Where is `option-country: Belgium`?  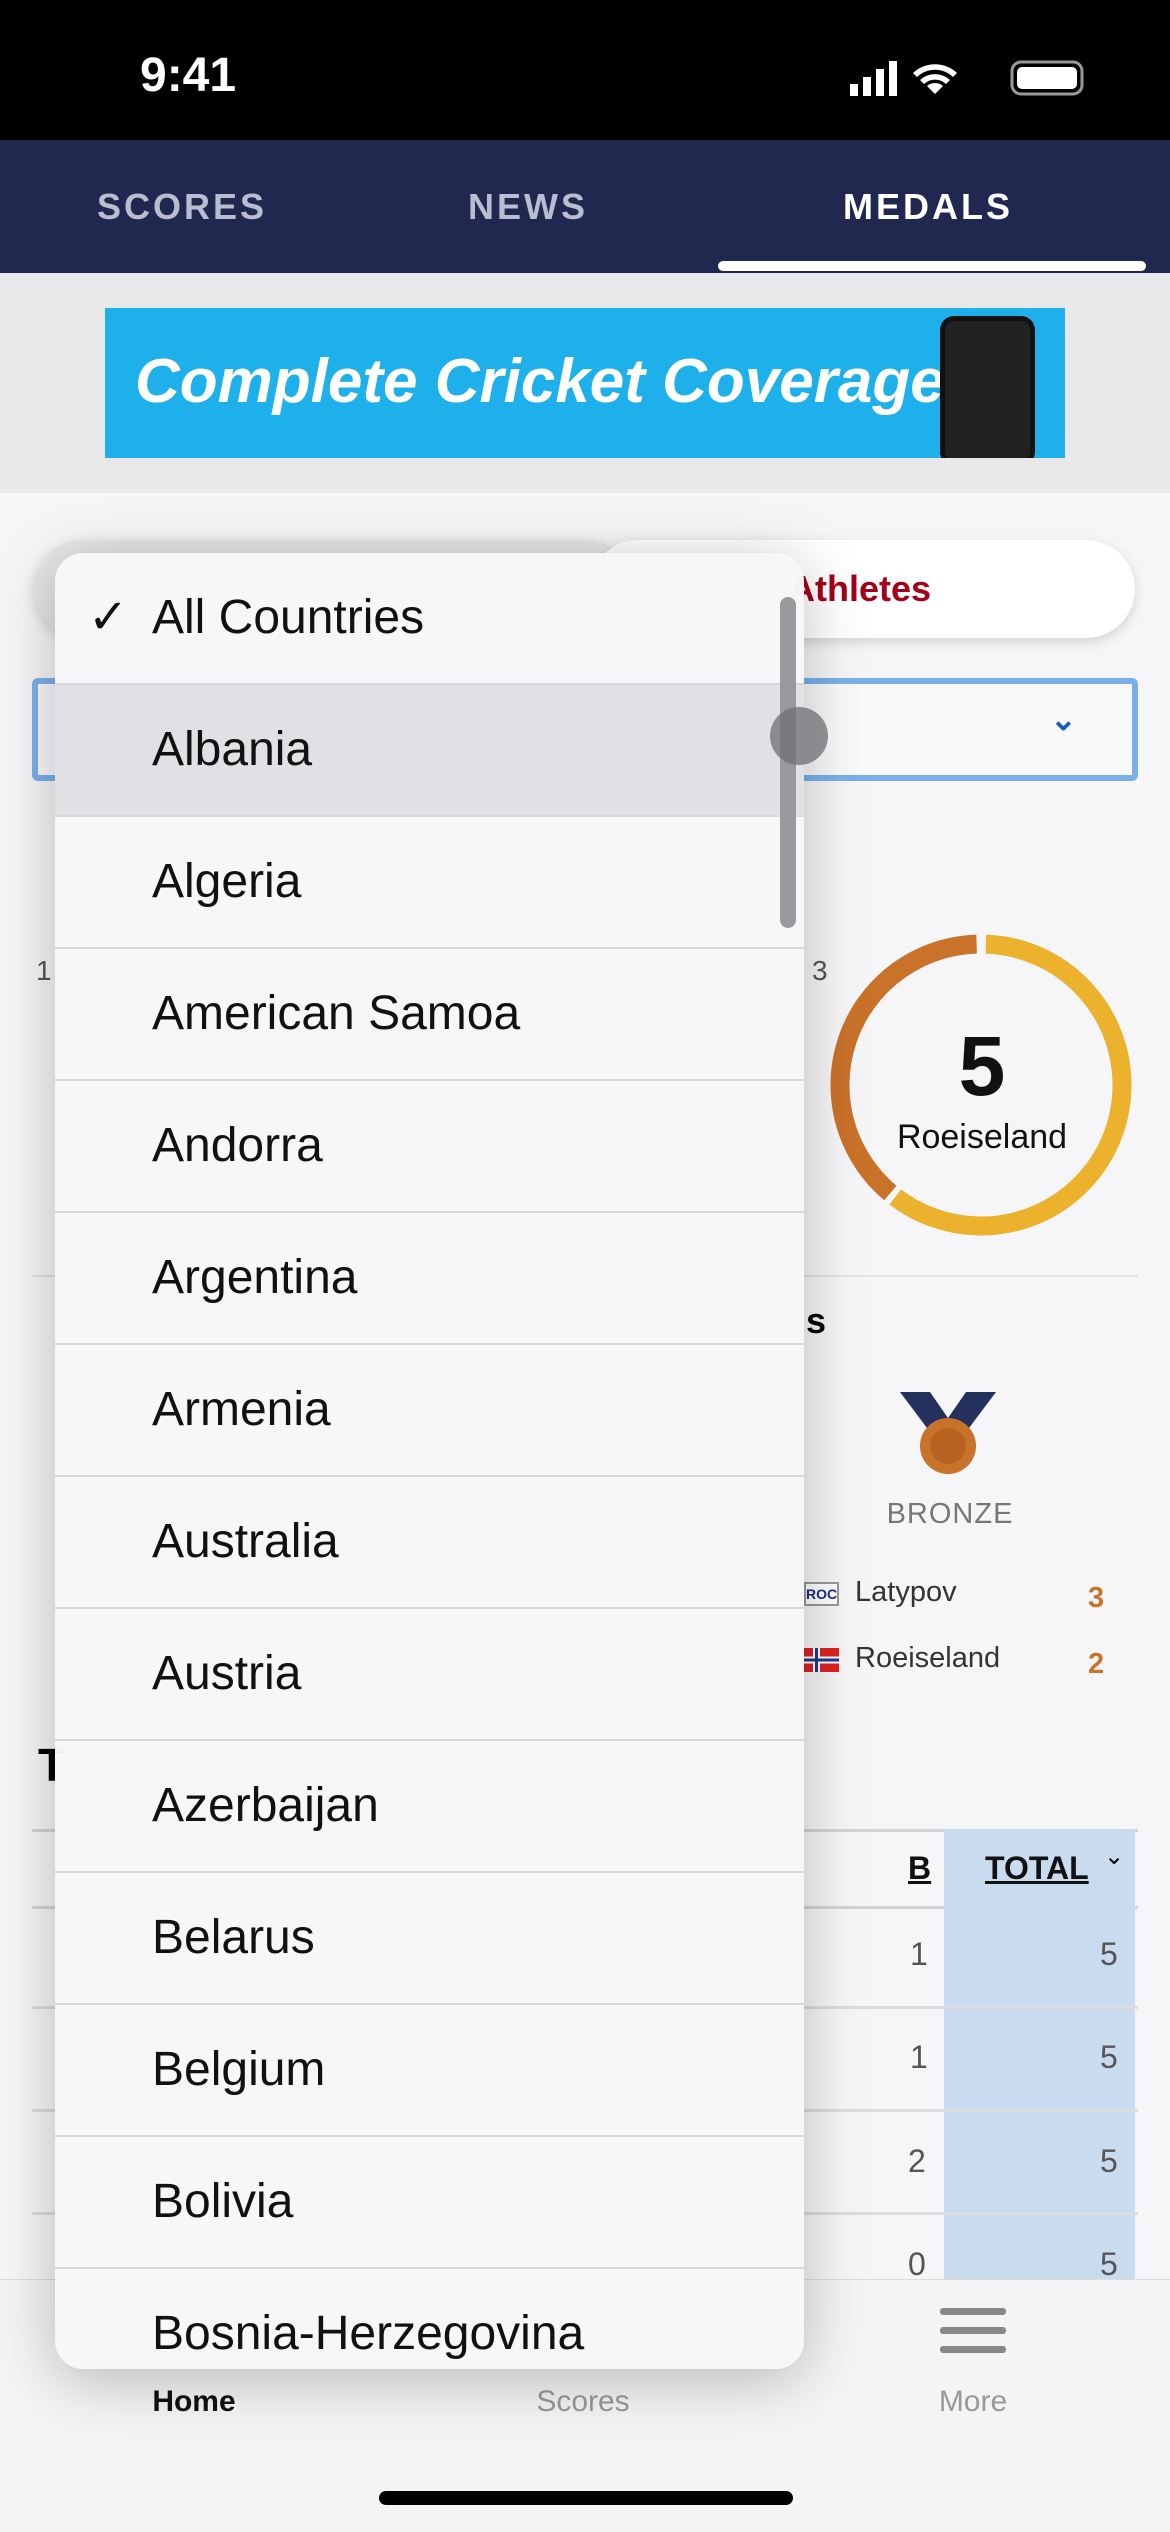 option-country: Belgium is located at coordinates (429, 2071).